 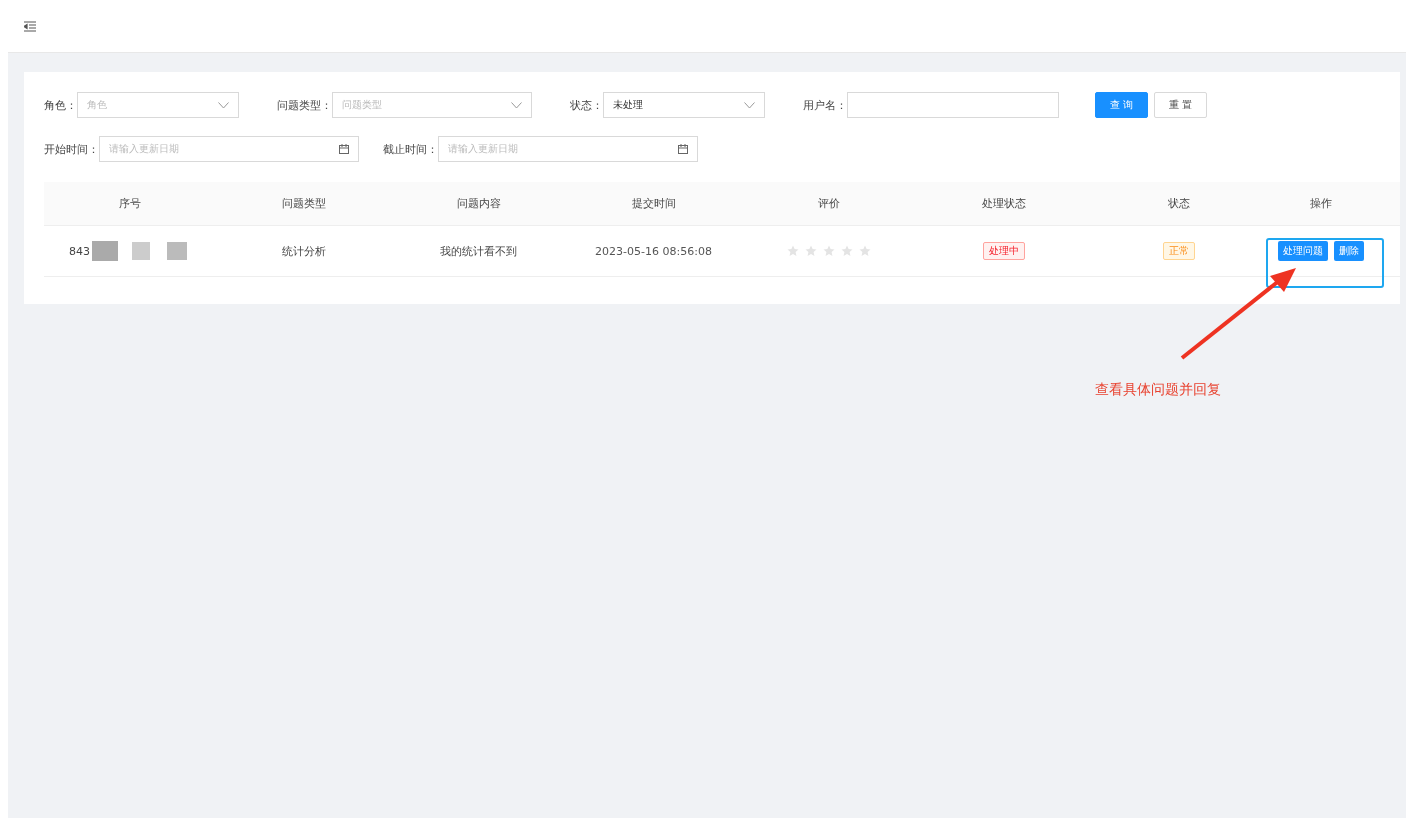 What do you see at coordinates (1303, 251) in the screenshot?
I see `handle-button: 处理问题` at bounding box center [1303, 251].